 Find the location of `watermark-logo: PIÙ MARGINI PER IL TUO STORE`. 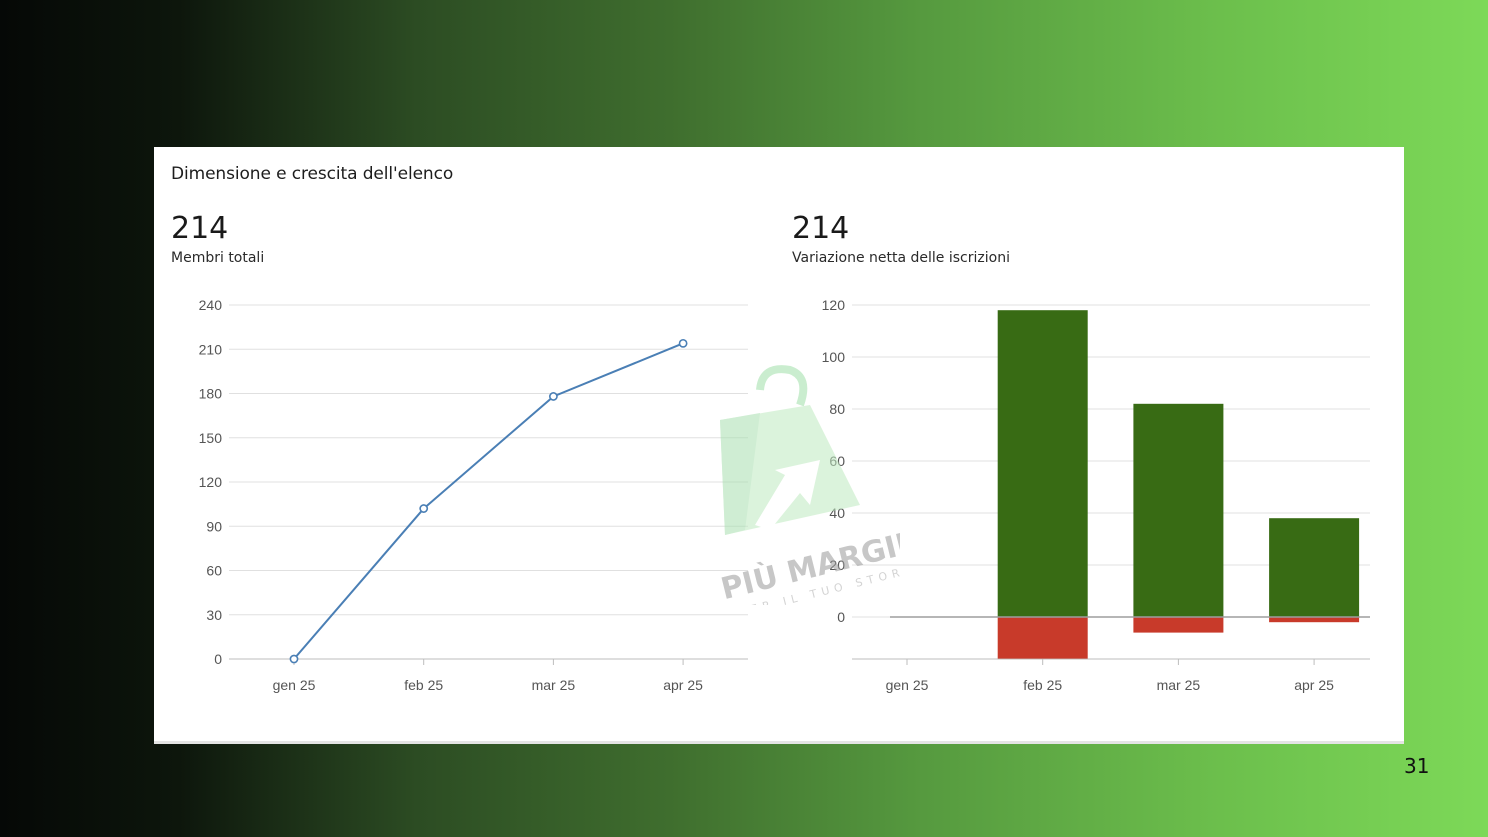

watermark-logo: PIÙ MARGINI PER IL TUO STORE is located at coordinates (808, 485).